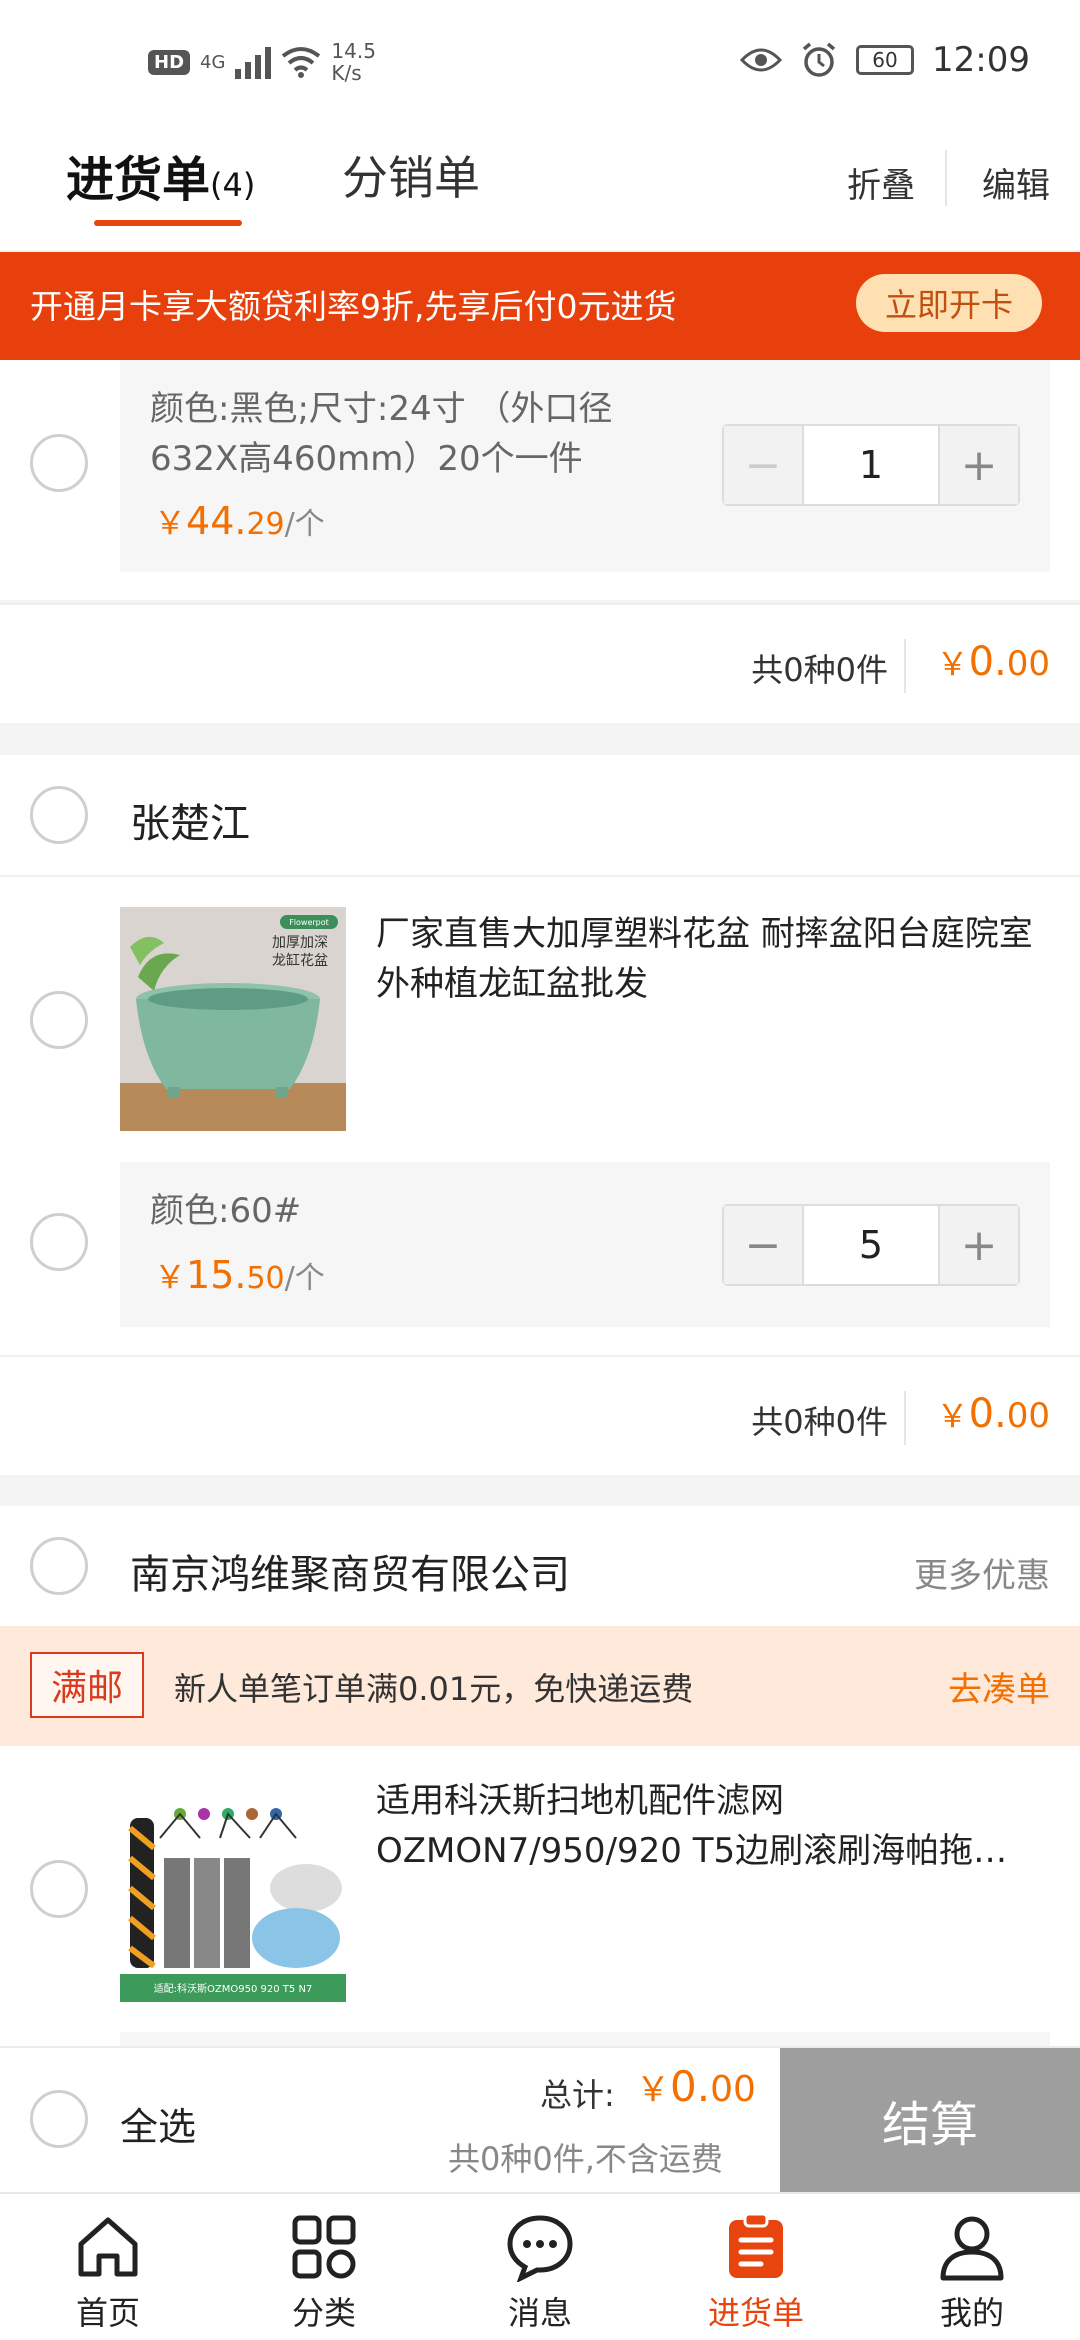 The height and width of the screenshot is (2340, 1080). What do you see at coordinates (216, 1275) in the screenshot?
I see `price-integer: 15.` at bounding box center [216, 1275].